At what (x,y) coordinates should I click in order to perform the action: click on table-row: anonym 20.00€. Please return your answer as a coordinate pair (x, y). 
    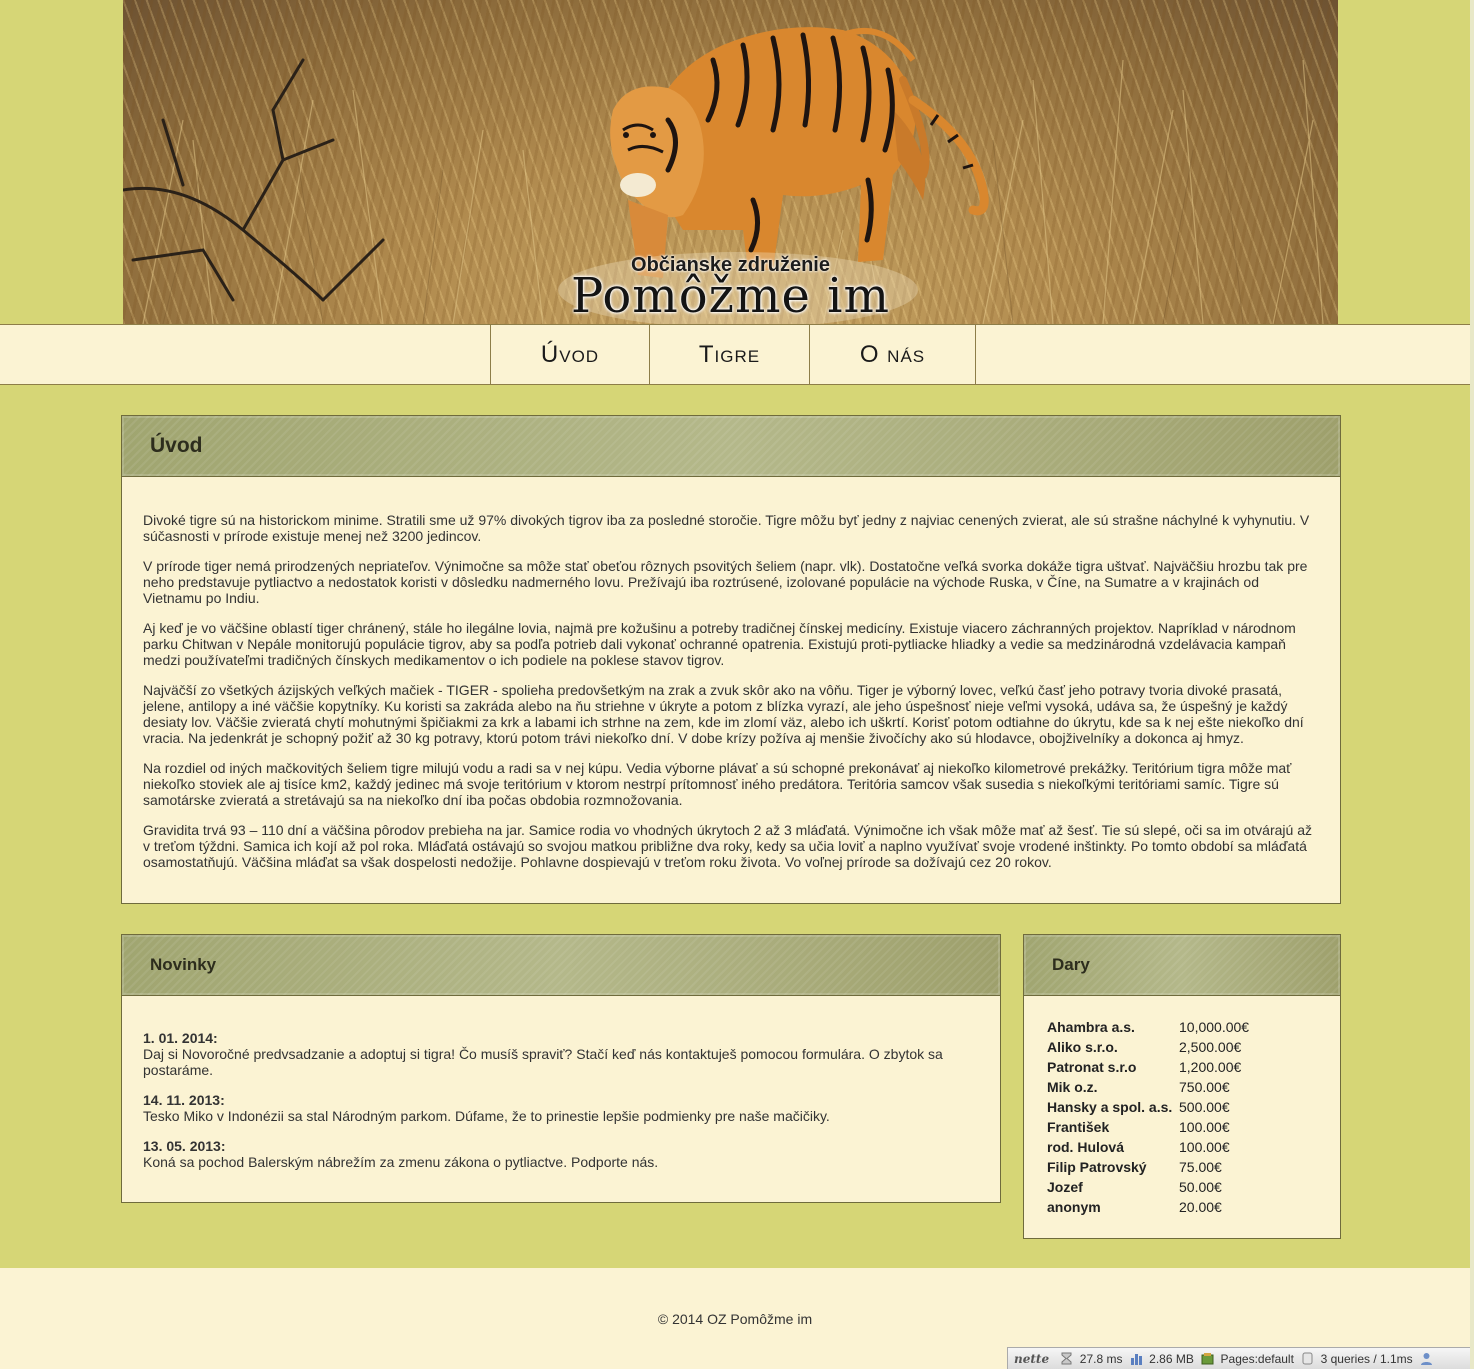
    Looking at the image, I should click on (1148, 1207).